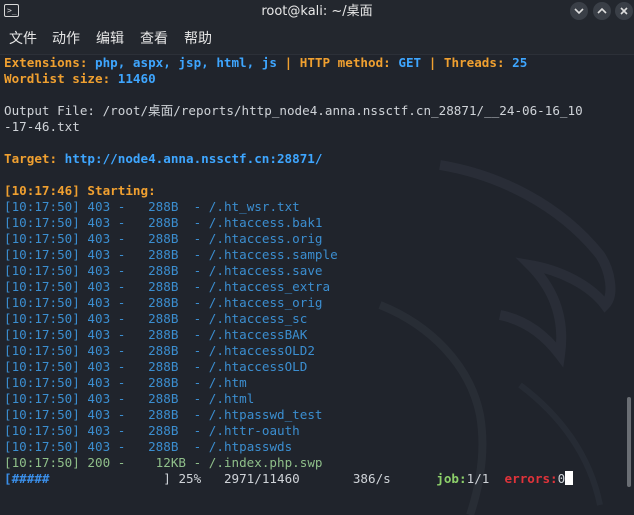 This screenshot has height=515, width=634. Describe the element at coordinates (190, 478) in the screenshot. I see `progress-percent: 25%` at that location.